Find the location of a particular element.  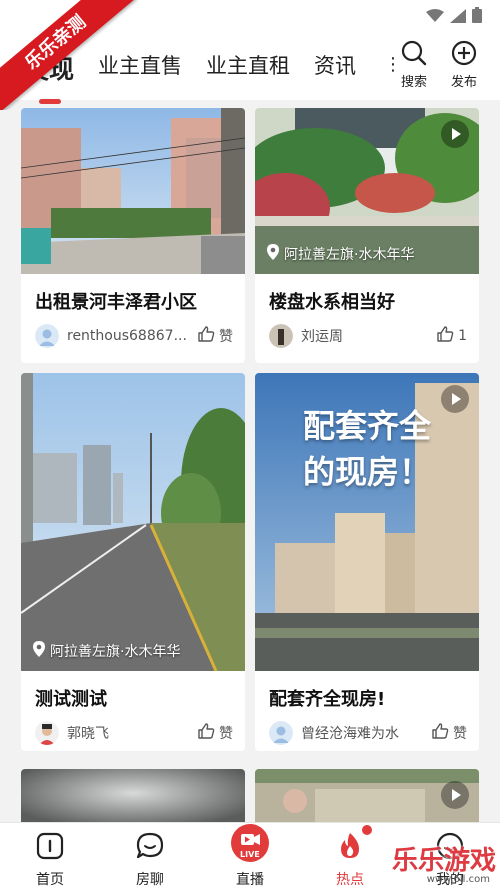

post-title: 配套齐全现房! is located at coordinates (327, 699).